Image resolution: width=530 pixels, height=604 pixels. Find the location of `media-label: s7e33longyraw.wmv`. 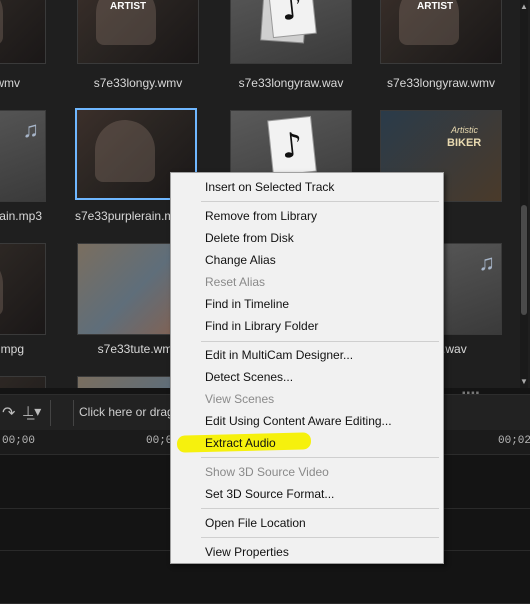

media-label: s7e33longyraw.wmv is located at coordinates (441, 83).